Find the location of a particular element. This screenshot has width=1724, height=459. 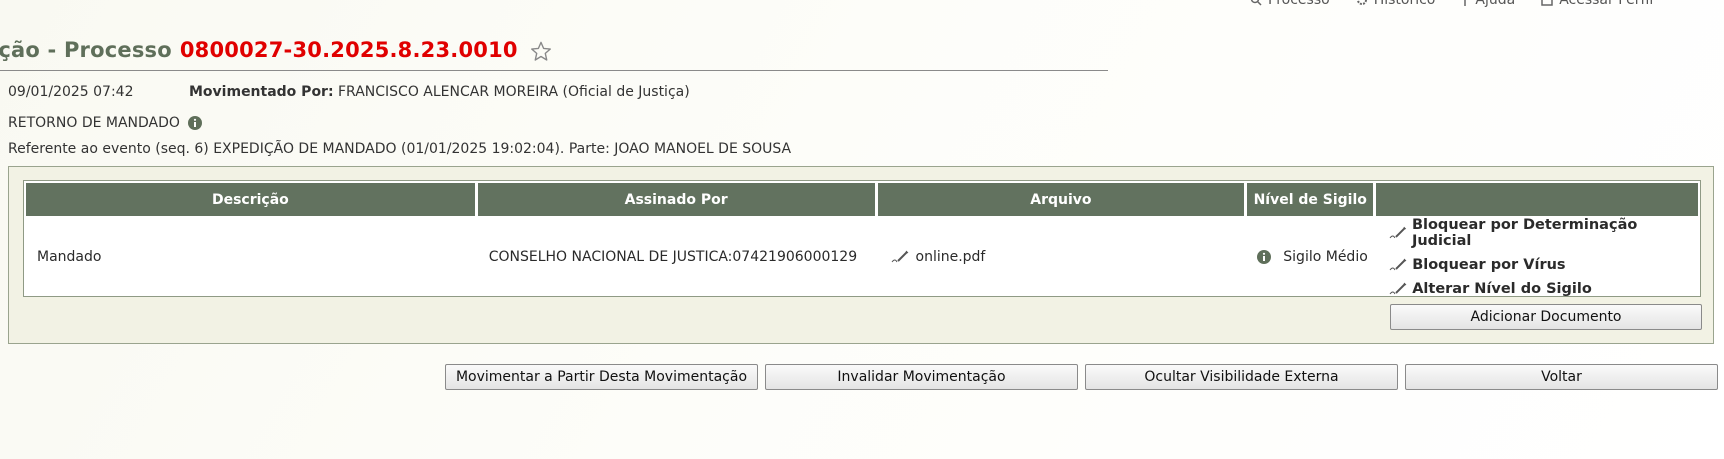

header-arquivo: Arquivo is located at coordinates (1061, 199).